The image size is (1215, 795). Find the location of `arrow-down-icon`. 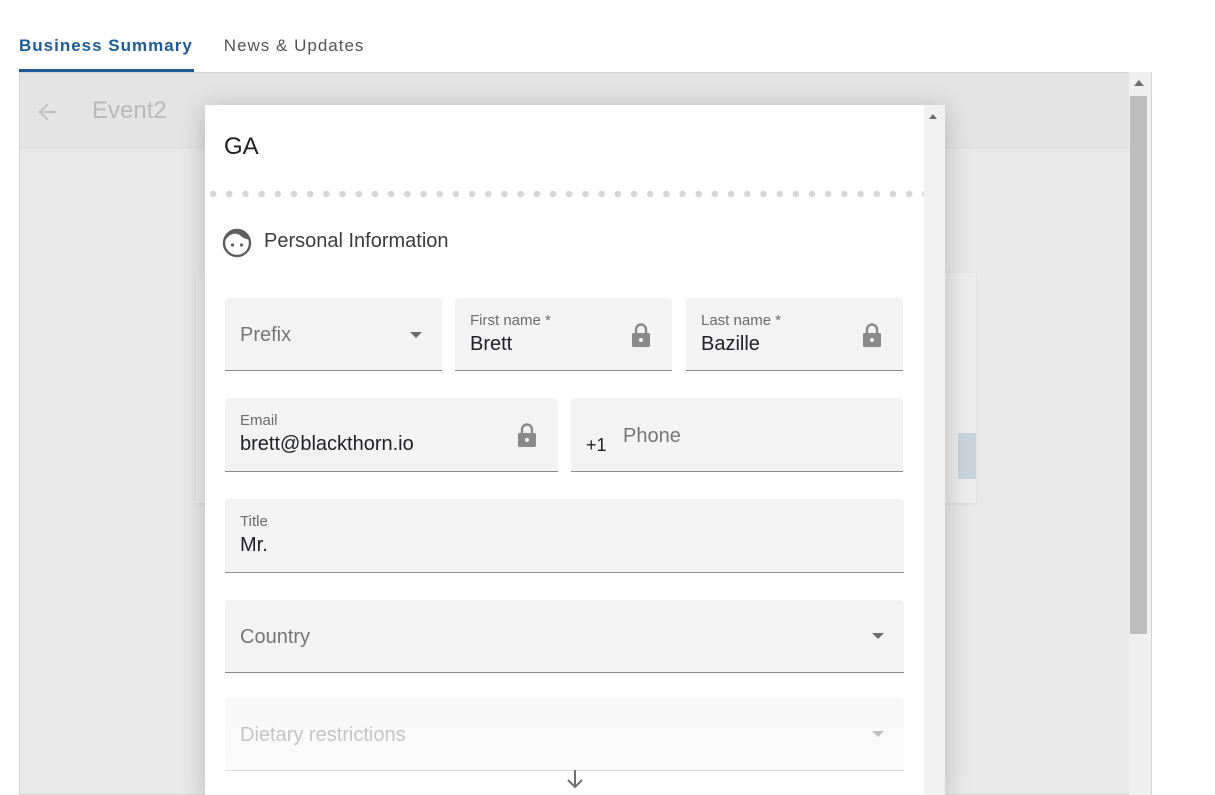

arrow-down-icon is located at coordinates (575, 779).